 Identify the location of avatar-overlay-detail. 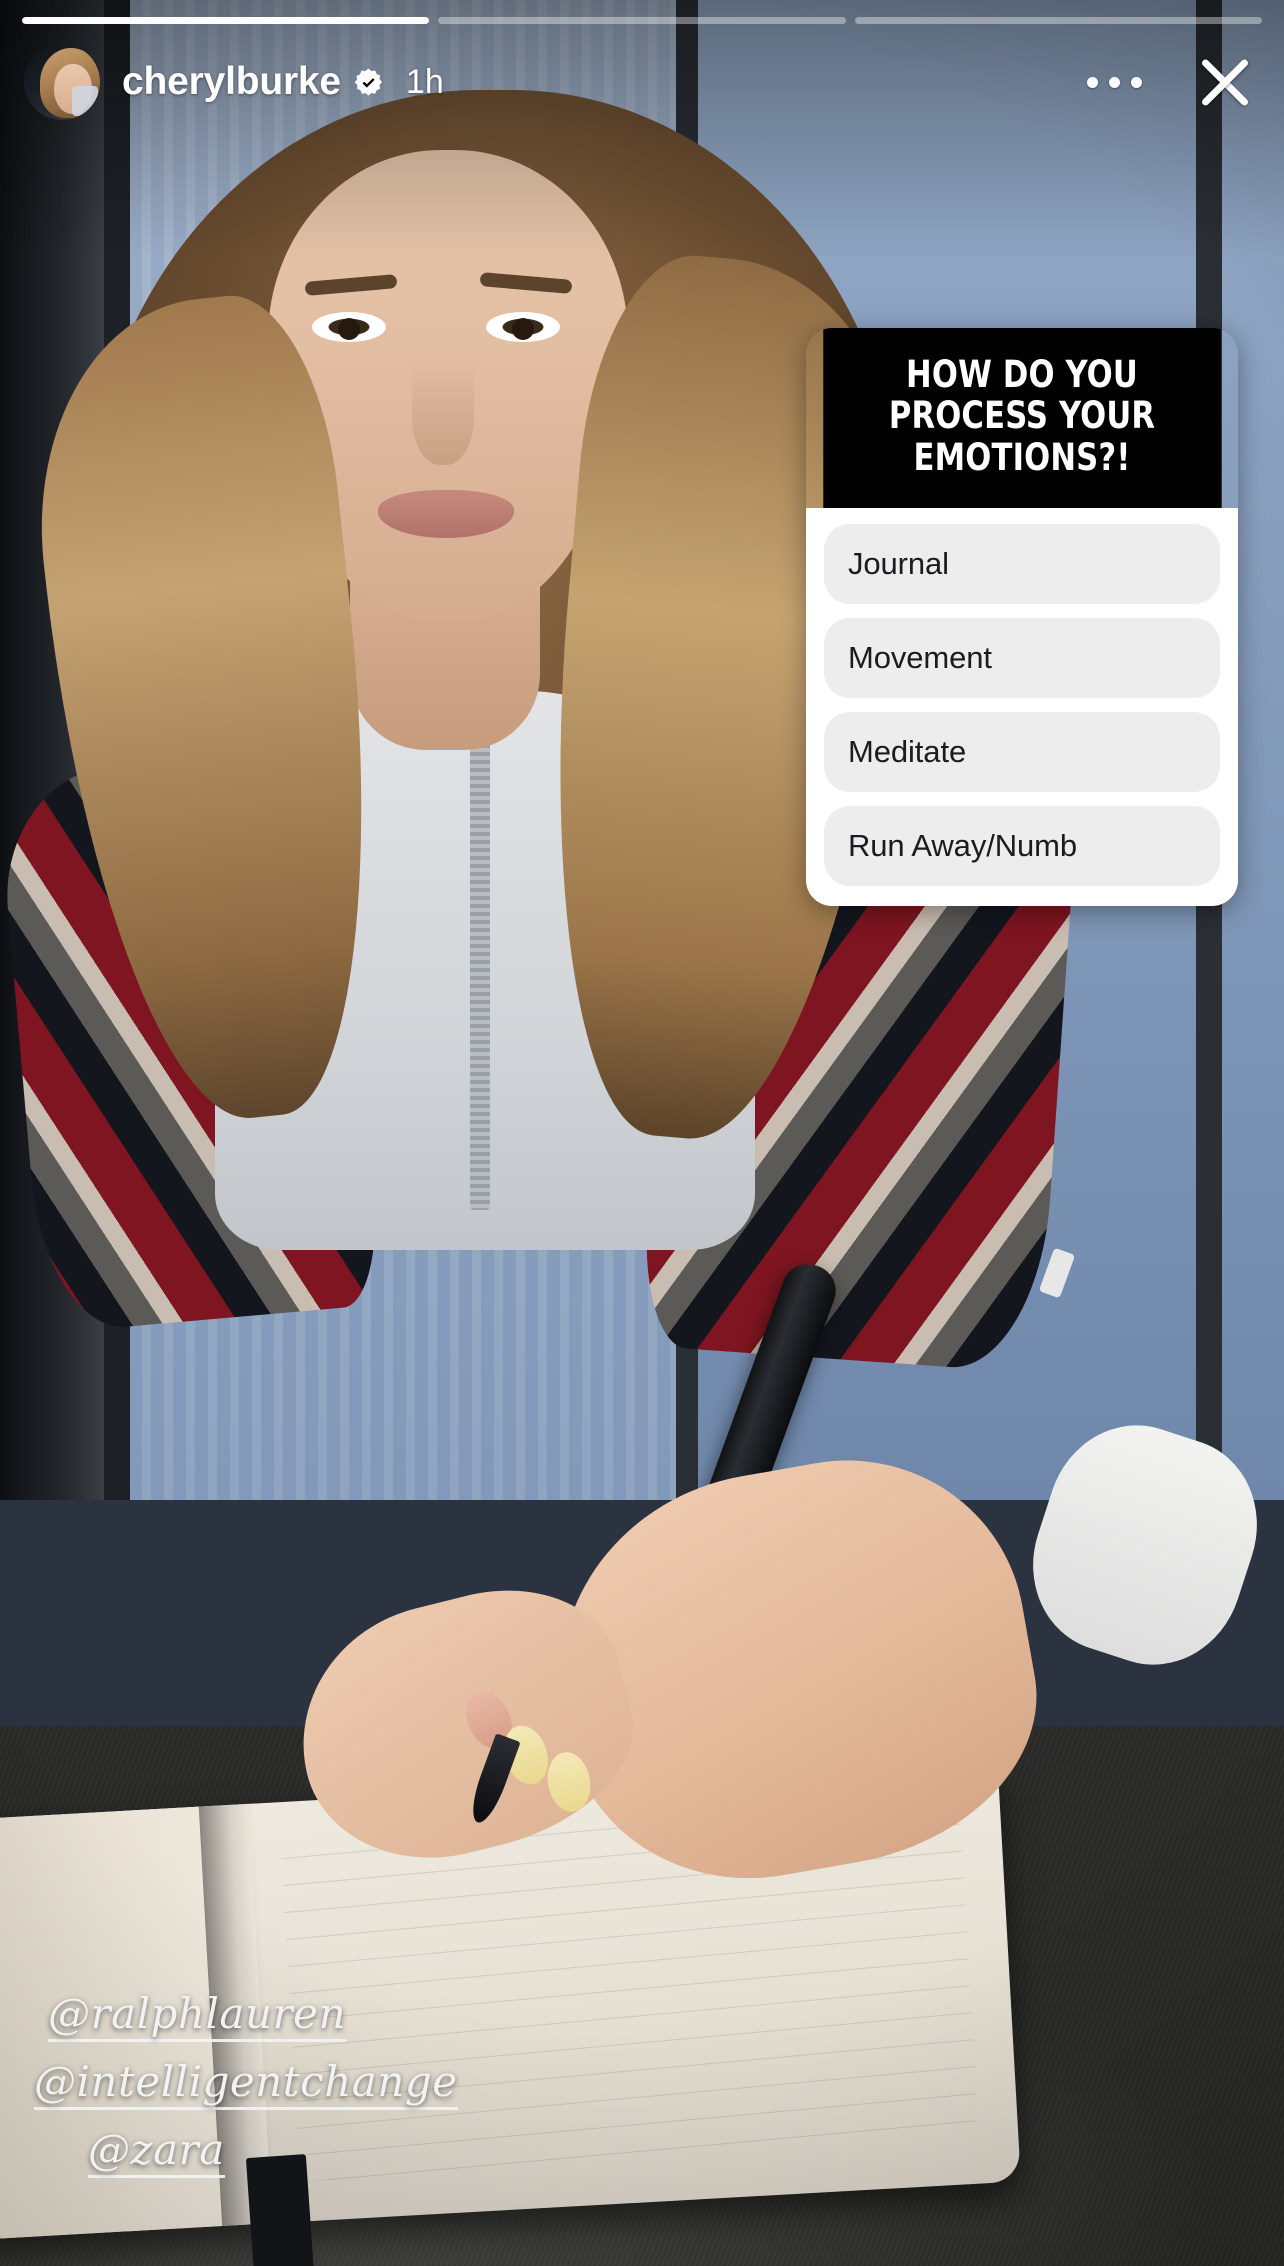
(85, 101).